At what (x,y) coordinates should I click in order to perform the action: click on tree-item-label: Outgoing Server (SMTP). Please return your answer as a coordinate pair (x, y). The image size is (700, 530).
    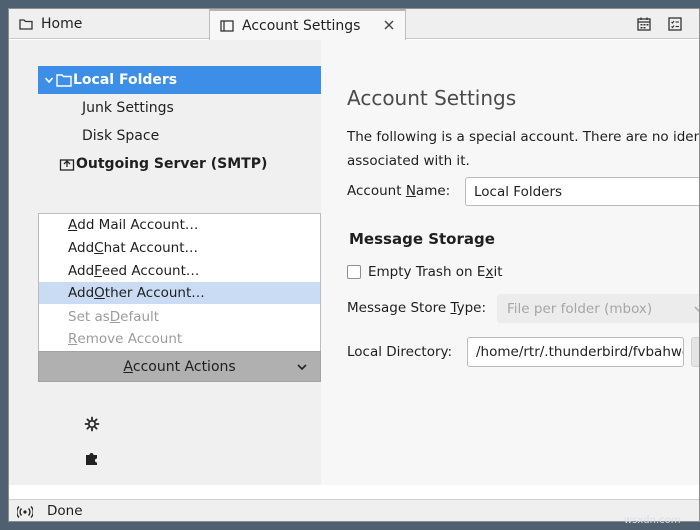
    Looking at the image, I should click on (172, 164).